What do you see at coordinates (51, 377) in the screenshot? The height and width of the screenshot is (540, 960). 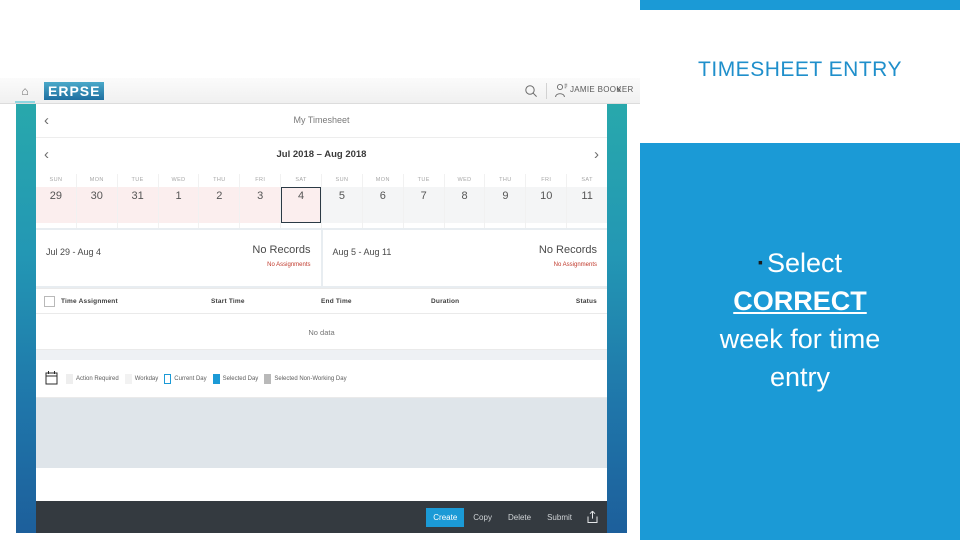 I see `calendar-icon` at bounding box center [51, 377].